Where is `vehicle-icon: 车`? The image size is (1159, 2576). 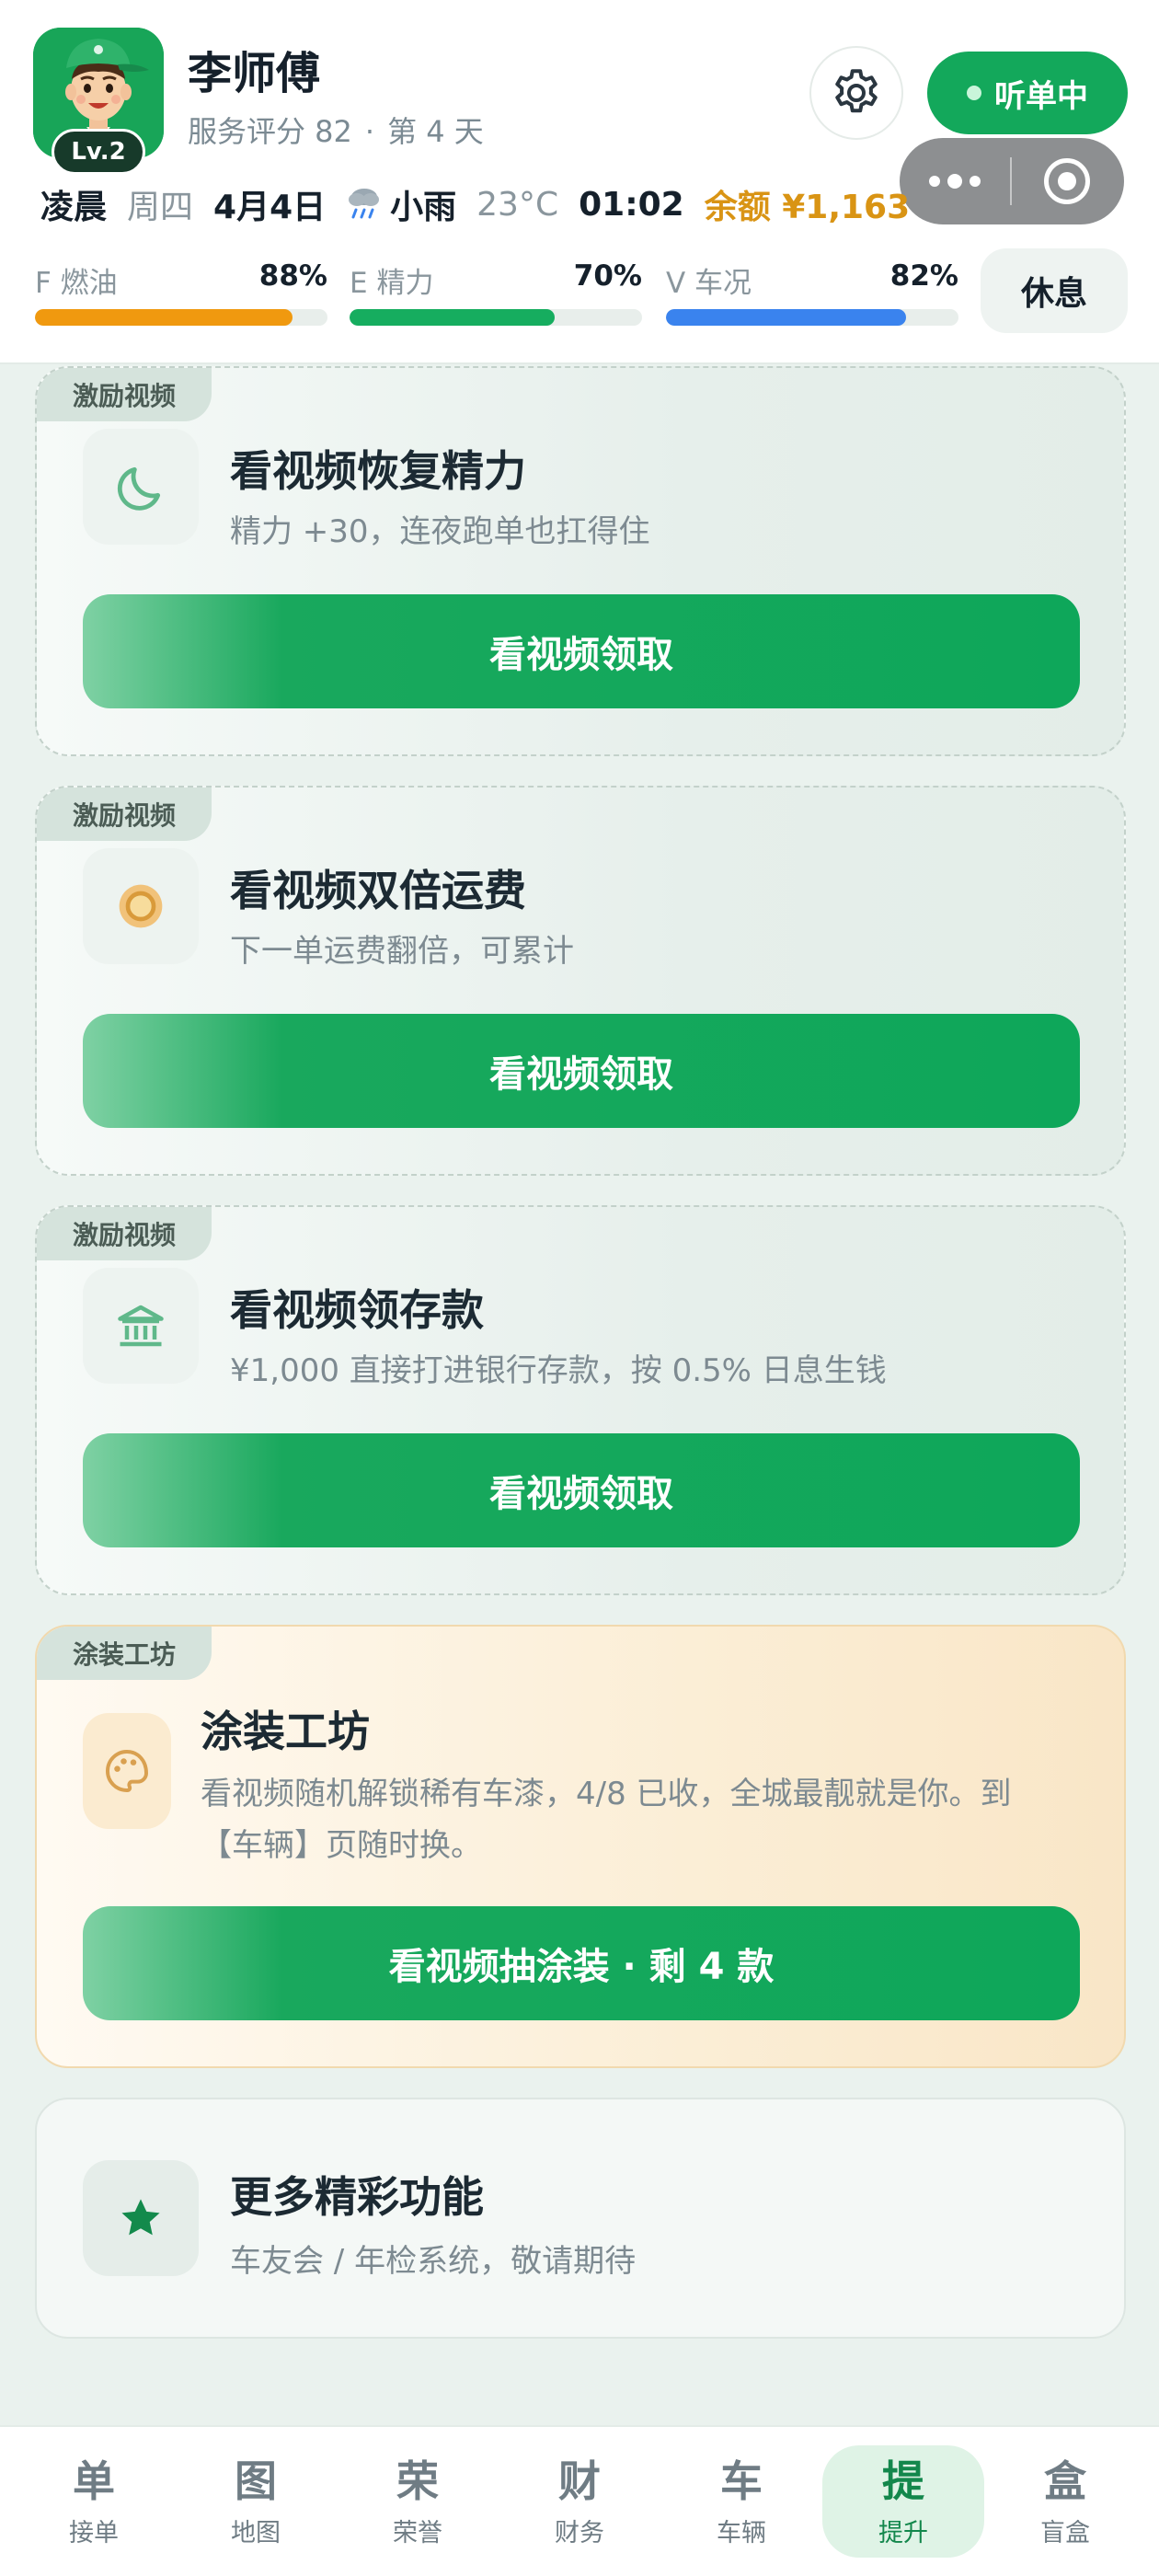
vehicle-icon: 车 is located at coordinates (741, 2480).